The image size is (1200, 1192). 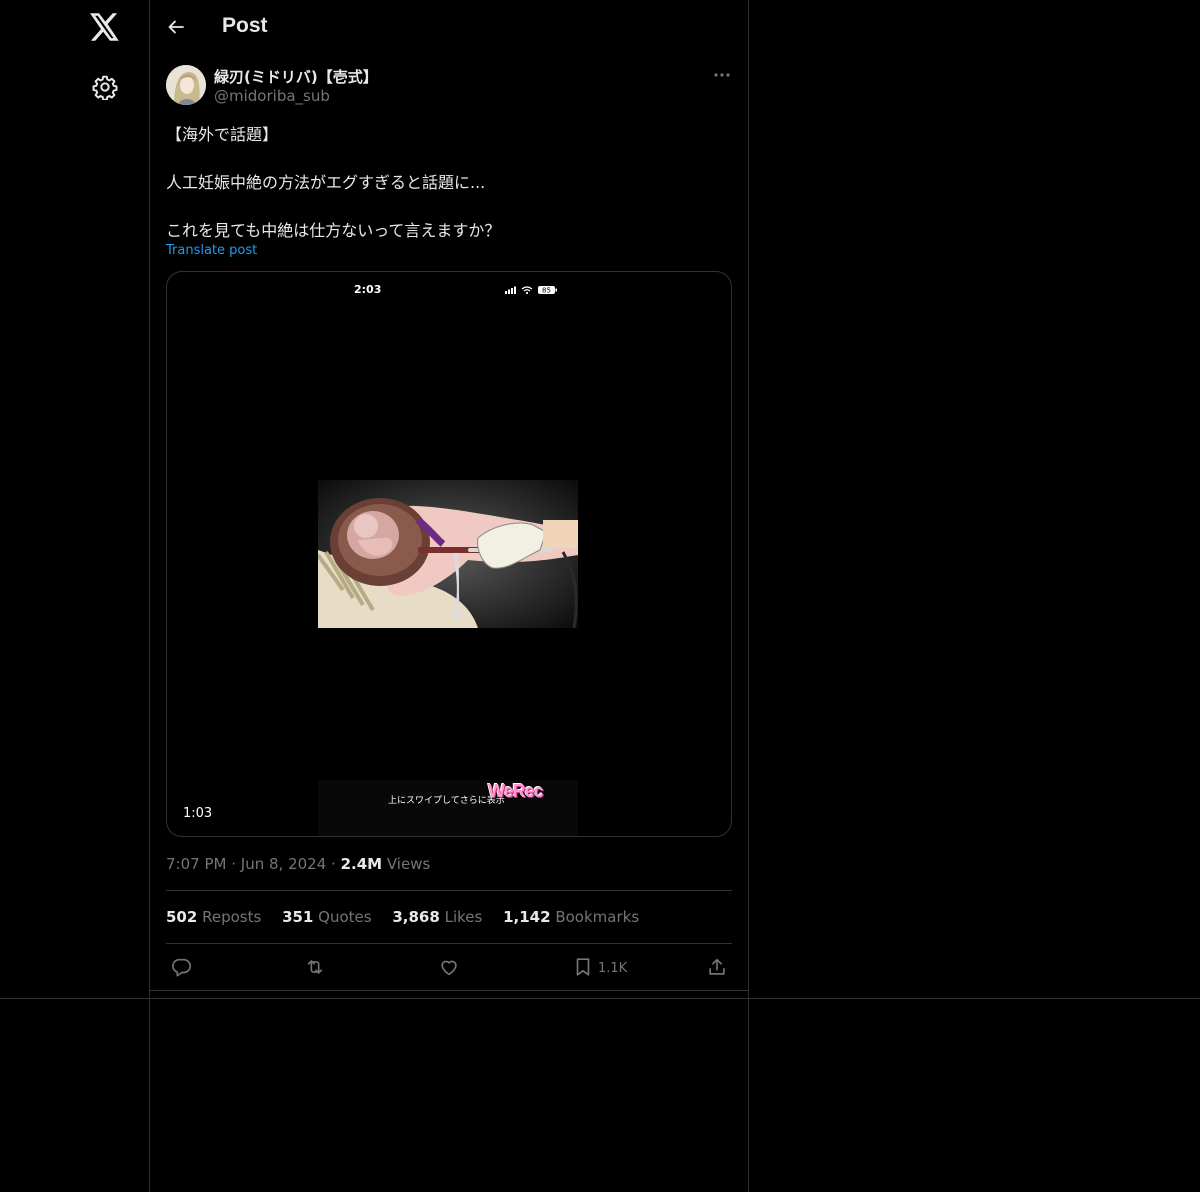 I want to click on horizontal-divider, so click(x=600, y=998).